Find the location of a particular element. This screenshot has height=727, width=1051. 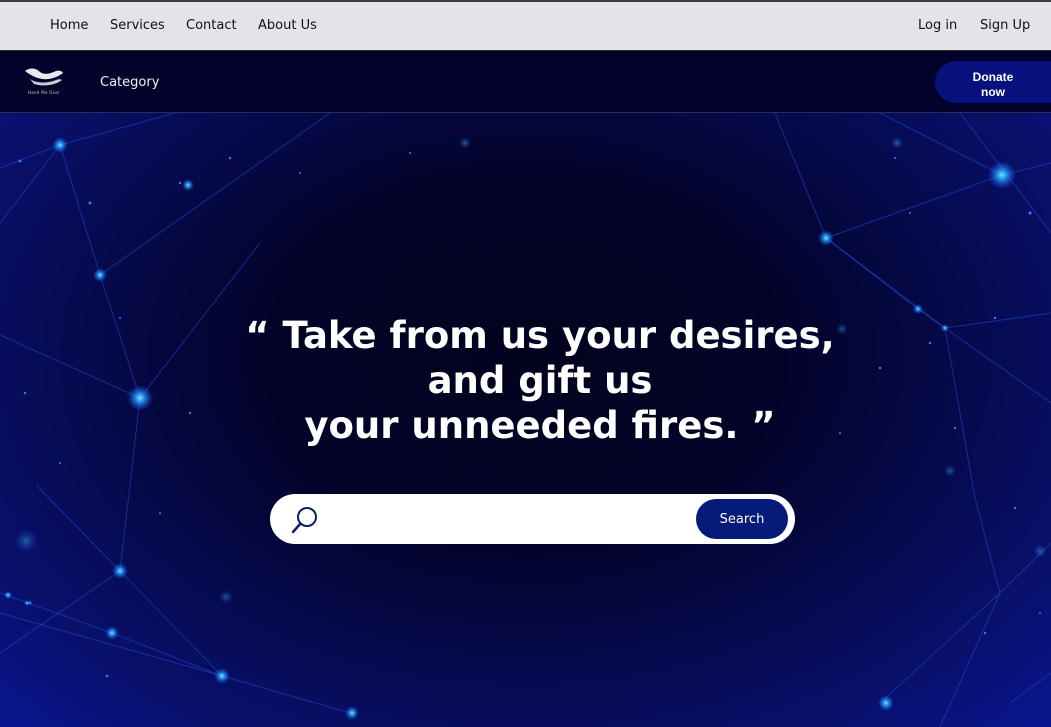

site-logo: Hand Me Over is located at coordinates (44, 81).